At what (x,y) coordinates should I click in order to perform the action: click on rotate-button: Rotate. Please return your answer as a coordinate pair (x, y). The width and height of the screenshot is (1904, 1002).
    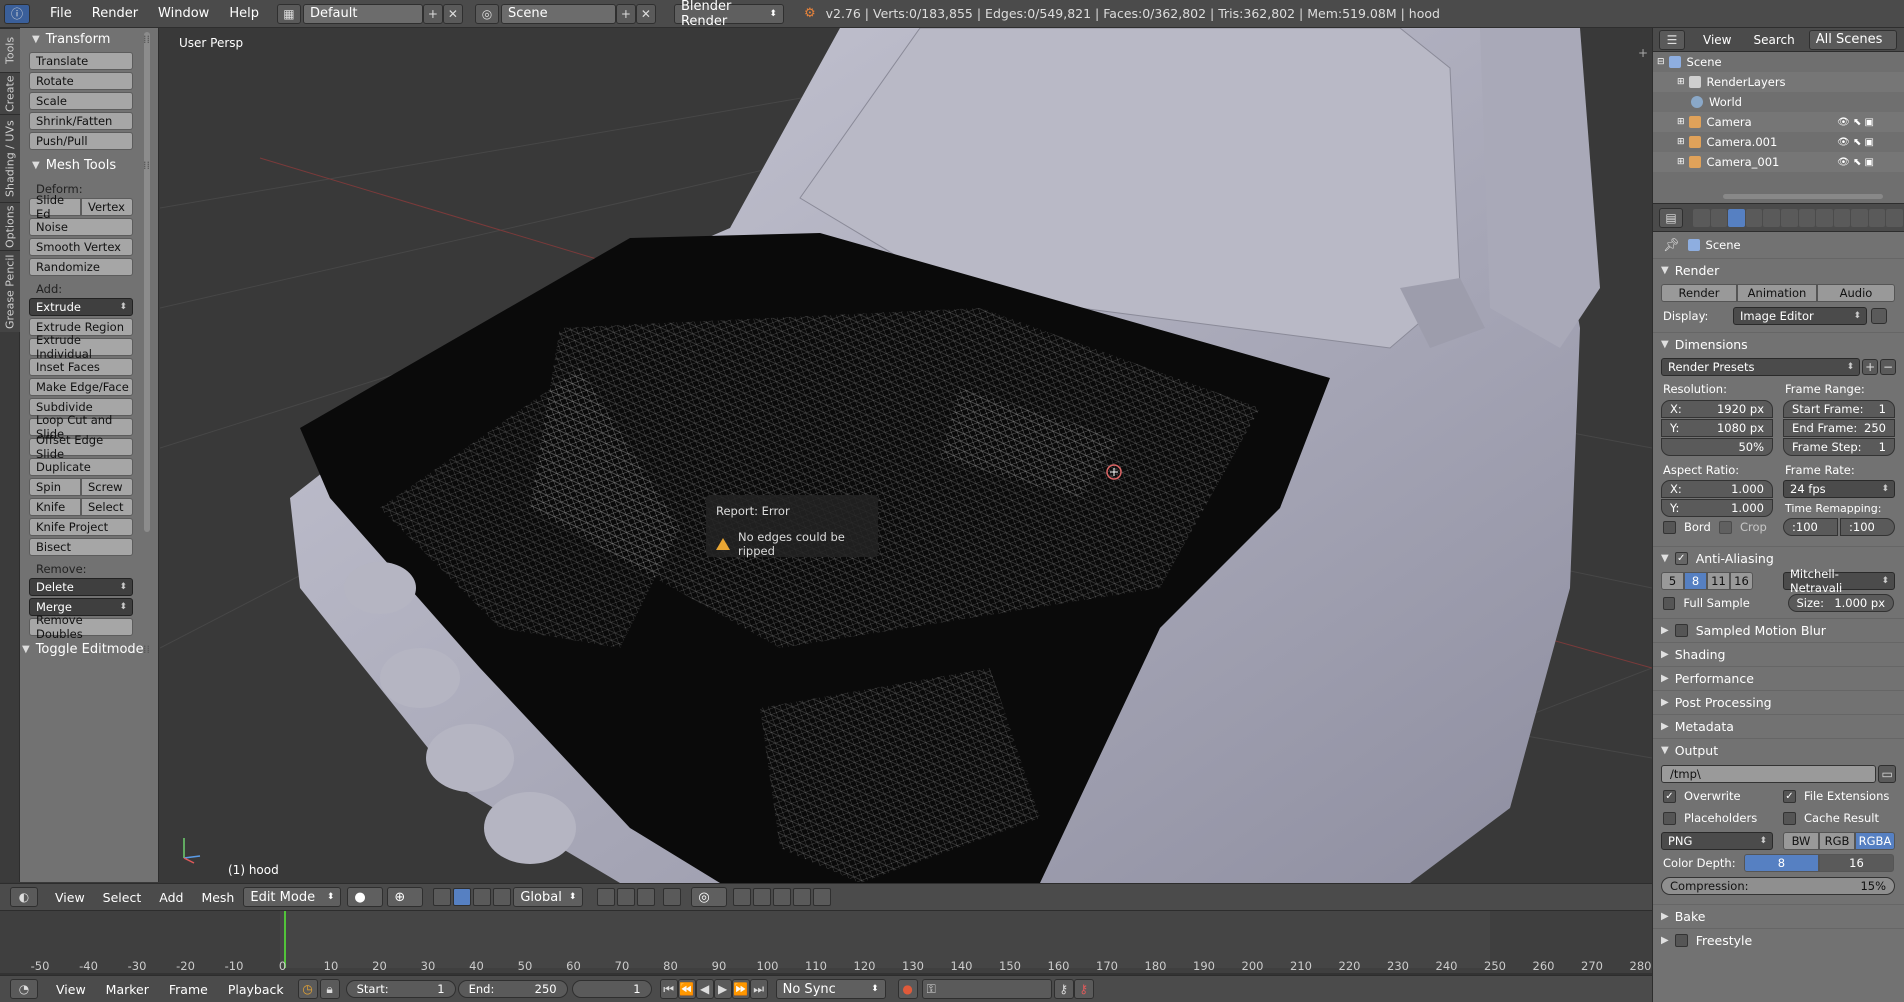
    Looking at the image, I should click on (81, 81).